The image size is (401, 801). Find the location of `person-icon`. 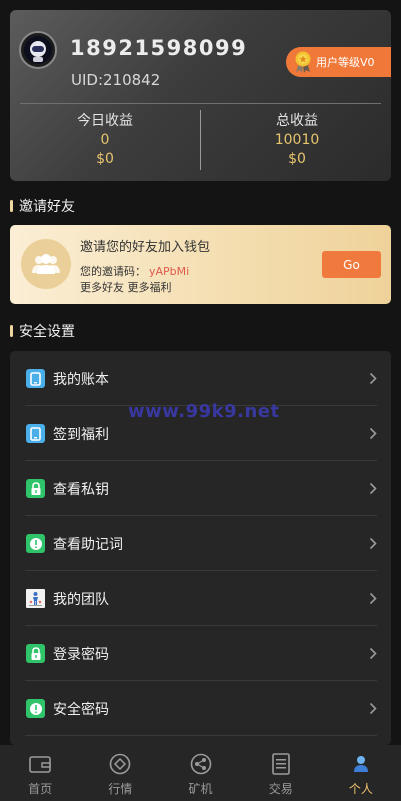

person-icon is located at coordinates (361, 764).